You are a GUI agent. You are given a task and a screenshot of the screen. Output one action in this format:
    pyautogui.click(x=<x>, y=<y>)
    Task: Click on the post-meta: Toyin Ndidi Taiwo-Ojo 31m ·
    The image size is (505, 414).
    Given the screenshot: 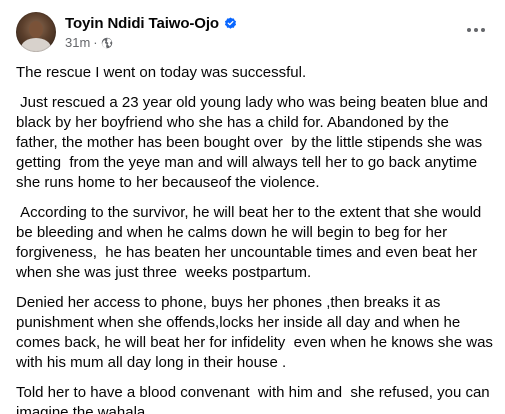 What is the action you would take?
    pyautogui.click(x=151, y=32)
    